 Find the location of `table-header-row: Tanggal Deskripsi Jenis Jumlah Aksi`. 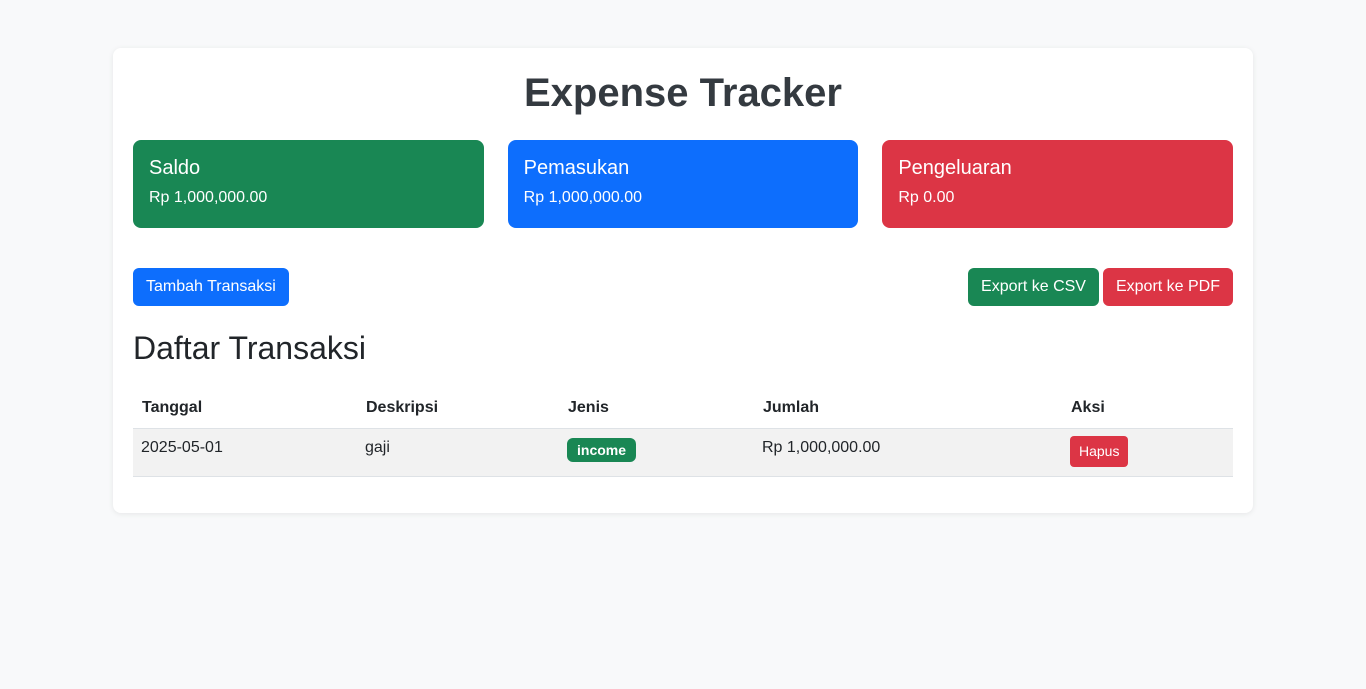

table-header-row: Tanggal Deskripsi Jenis Jumlah Aksi is located at coordinates (683, 408).